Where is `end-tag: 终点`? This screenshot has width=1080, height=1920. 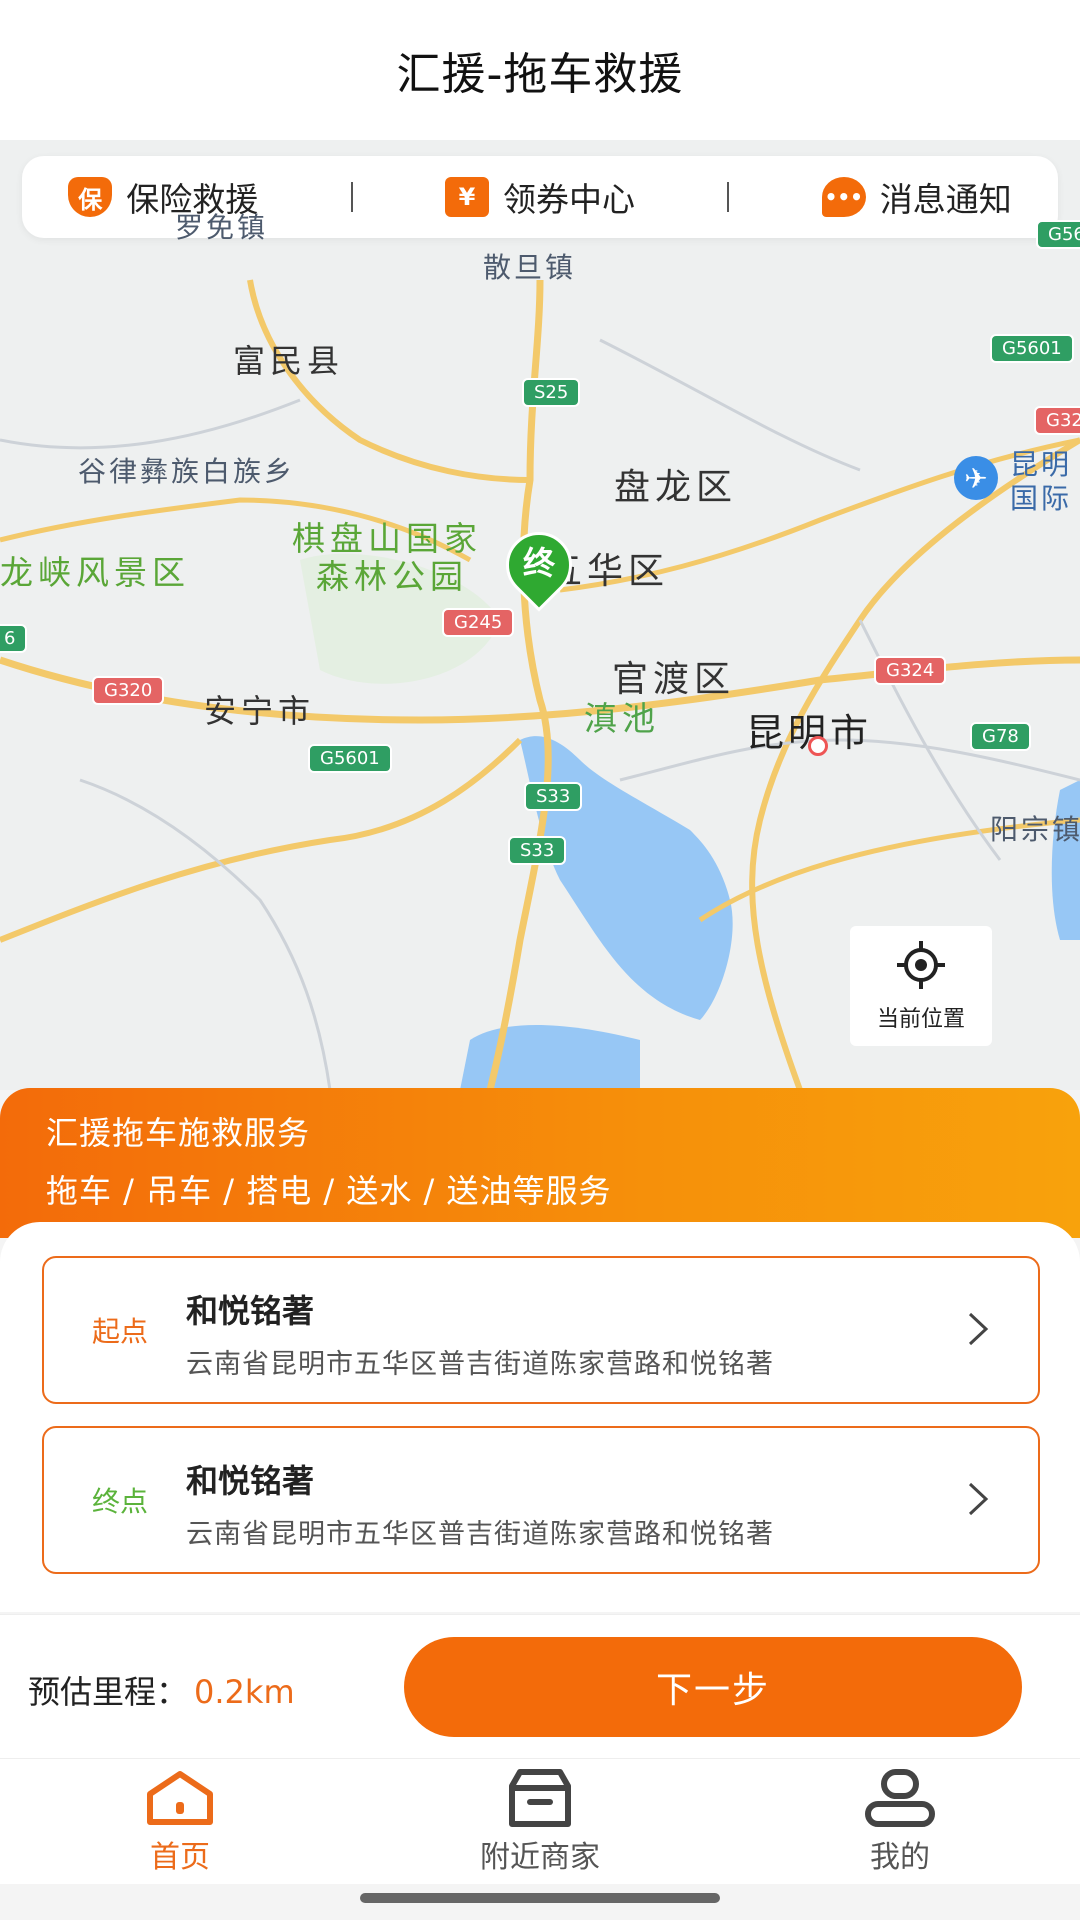
end-tag: 终点 is located at coordinates (120, 1501).